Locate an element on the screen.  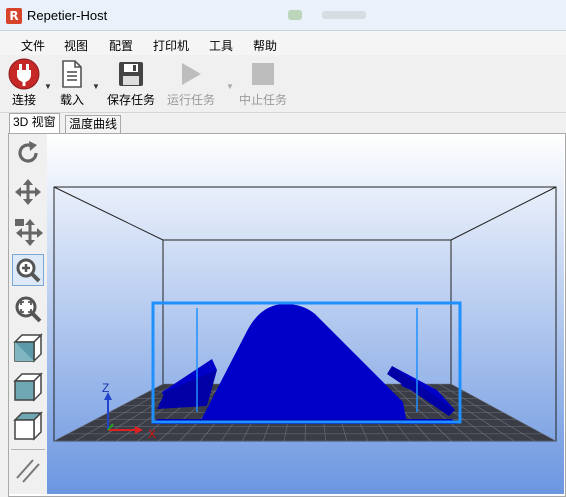
save-job-button: 保存任务 is located at coordinates (131, 84).